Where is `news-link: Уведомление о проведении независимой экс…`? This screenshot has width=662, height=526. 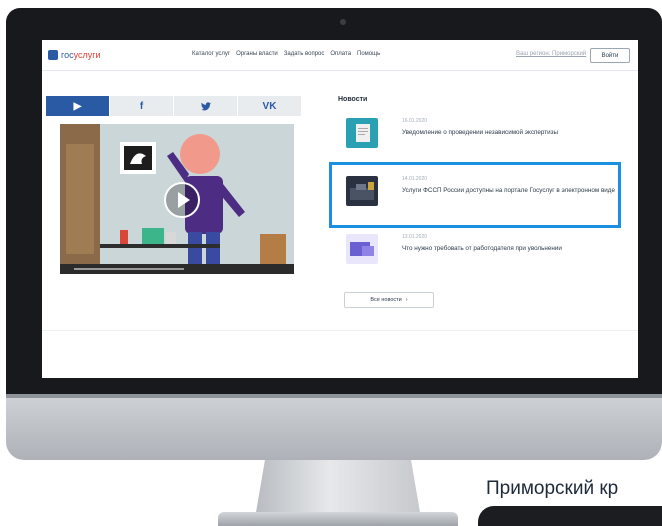 news-link: Уведомление о проведении независимой экс… is located at coordinates (513, 132).